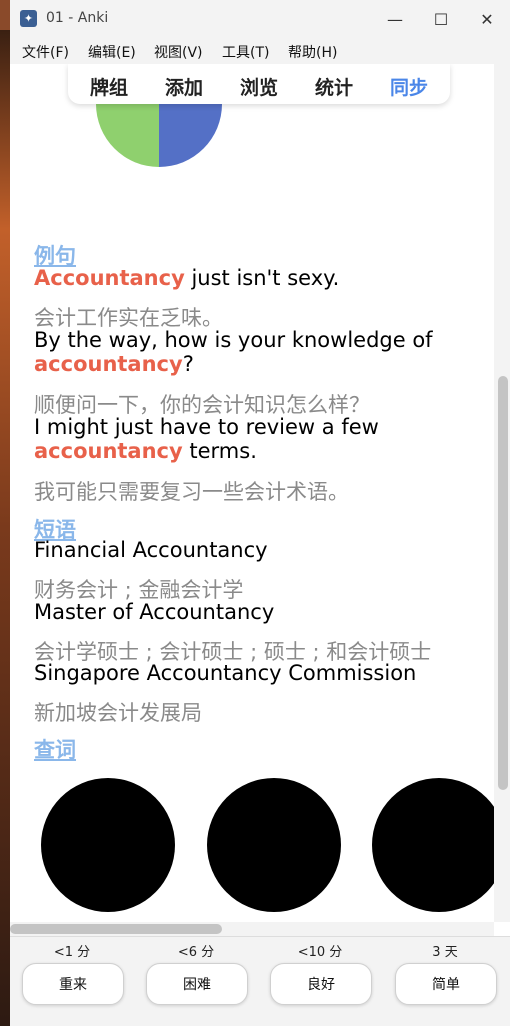  Describe the element at coordinates (445, 952) in the screenshot. I see `interval-easy: 3 天` at that location.